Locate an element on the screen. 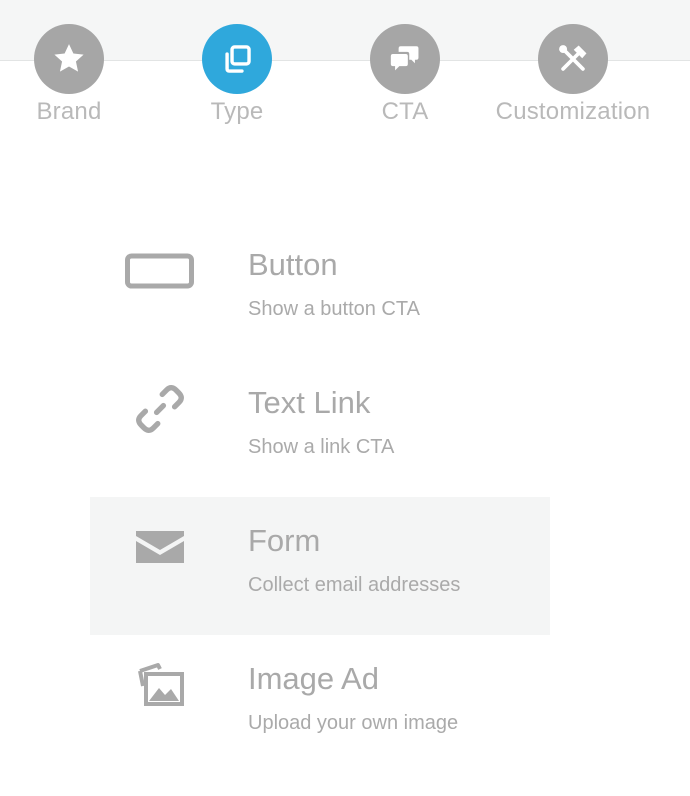  option-title: Button is located at coordinates (293, 264).